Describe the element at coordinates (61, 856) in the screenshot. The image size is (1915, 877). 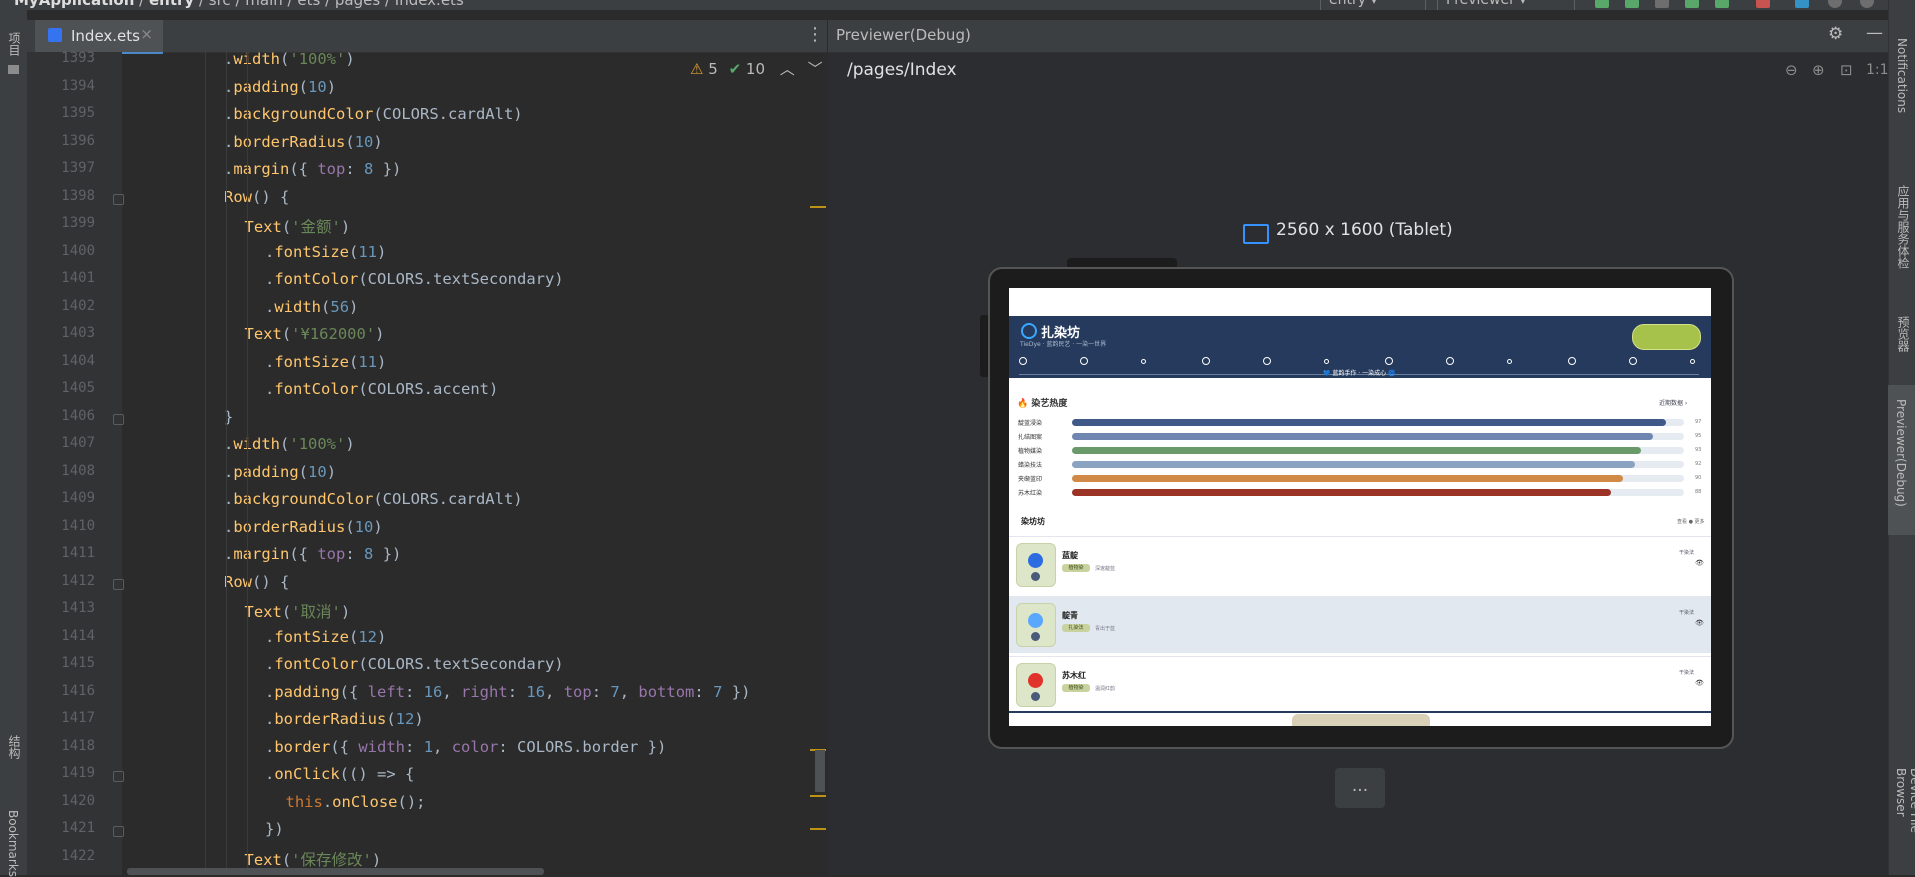
I see `line-number: 1422` at that location.